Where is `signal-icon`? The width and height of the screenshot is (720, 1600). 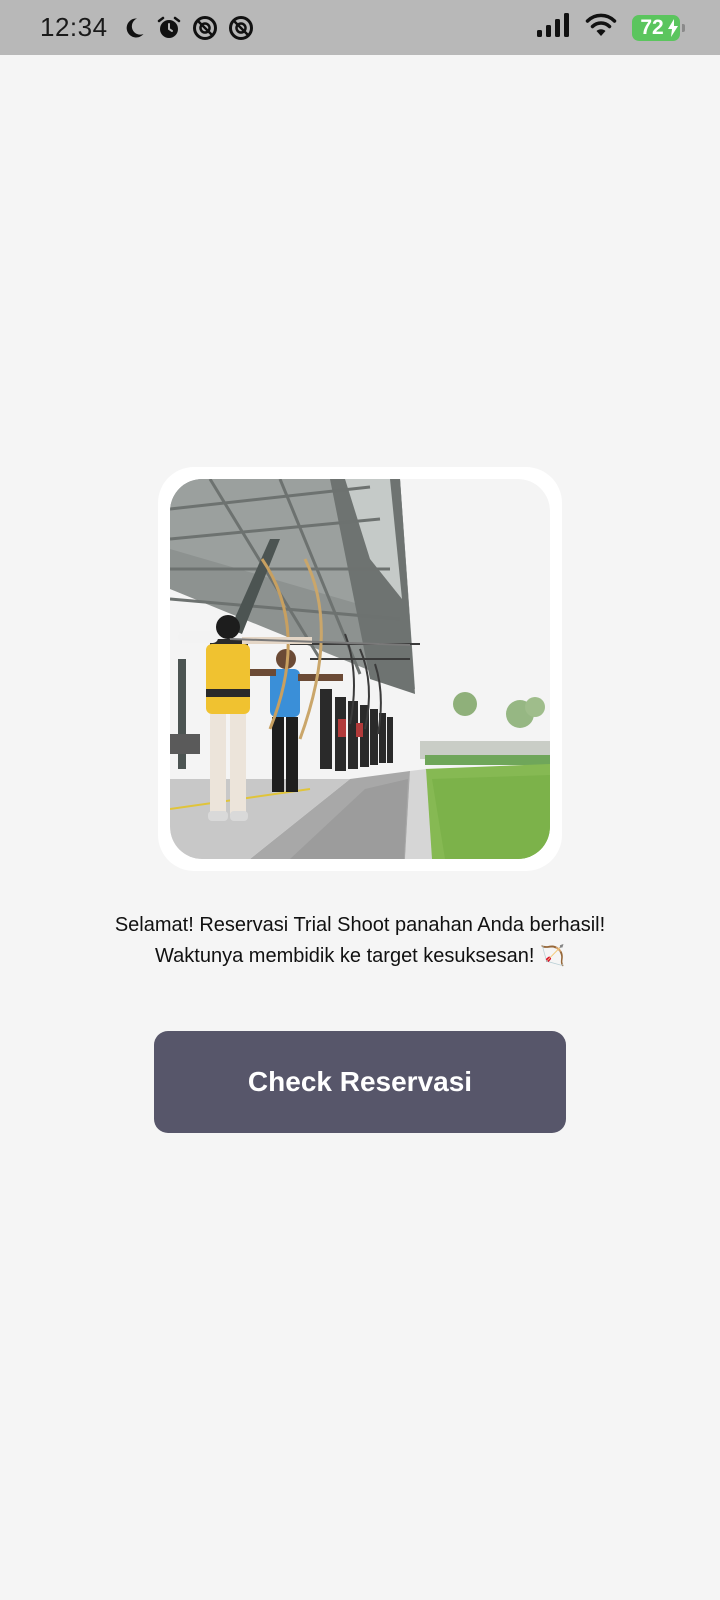 signal-icon is located at coordinates (553, 27).